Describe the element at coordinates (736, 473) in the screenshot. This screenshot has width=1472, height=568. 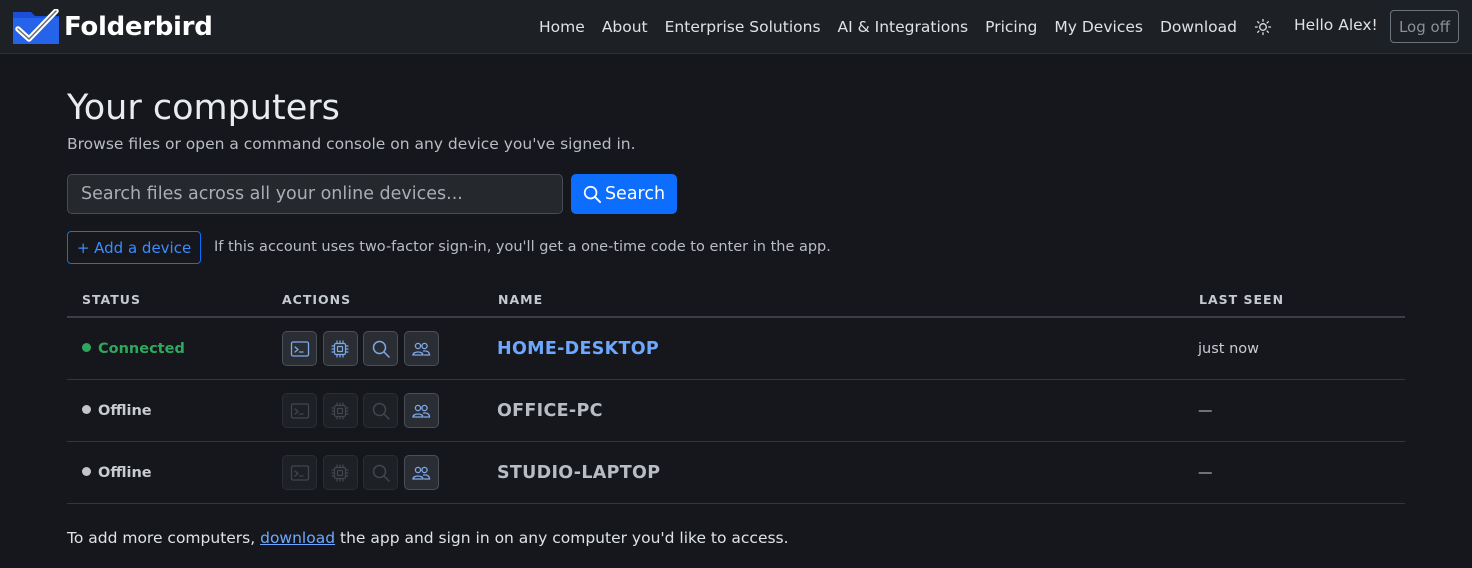
I see `table-row: Offline STUDIO-LAPTOP —` at that location.